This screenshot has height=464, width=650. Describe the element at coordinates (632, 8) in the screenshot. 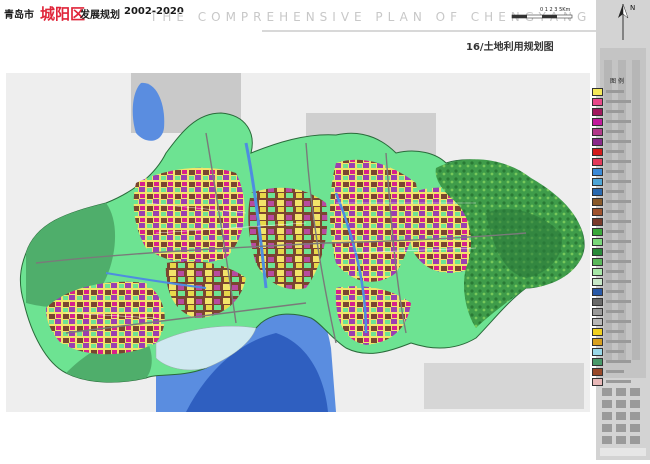

I see `north-label: N` at that location.